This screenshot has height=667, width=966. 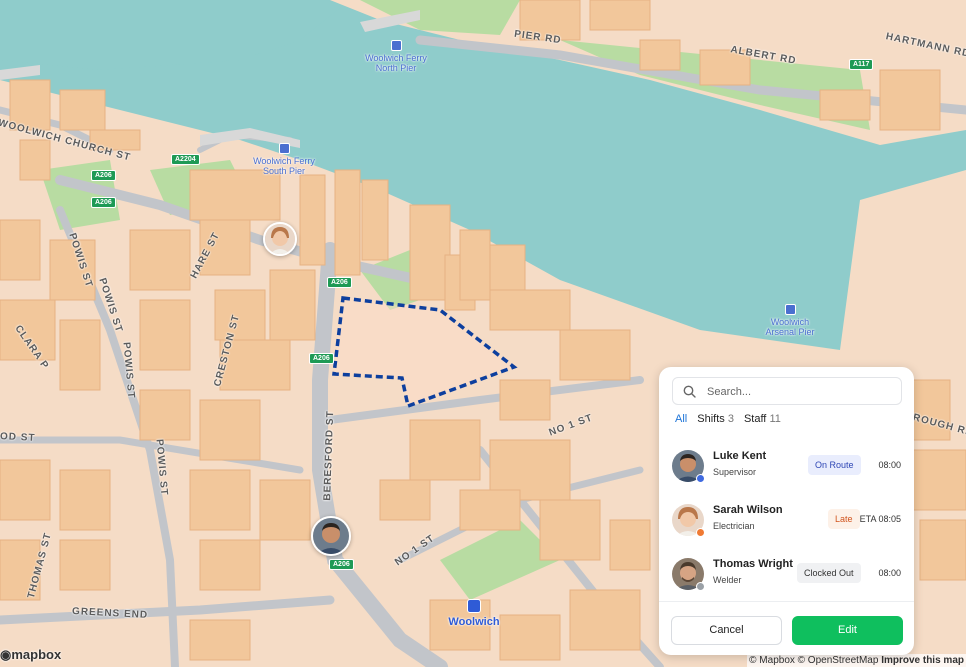 I want to click on improve-map-link: Improve this map, so click(x=922, y=660).